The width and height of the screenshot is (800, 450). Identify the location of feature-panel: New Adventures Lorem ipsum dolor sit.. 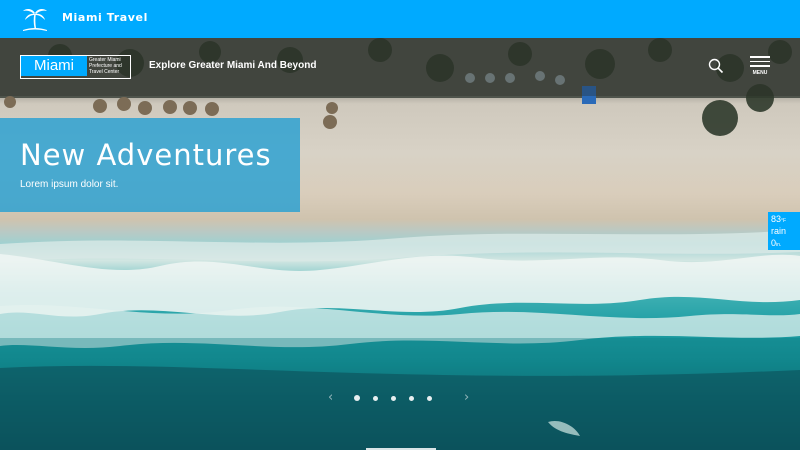
(150, 165).